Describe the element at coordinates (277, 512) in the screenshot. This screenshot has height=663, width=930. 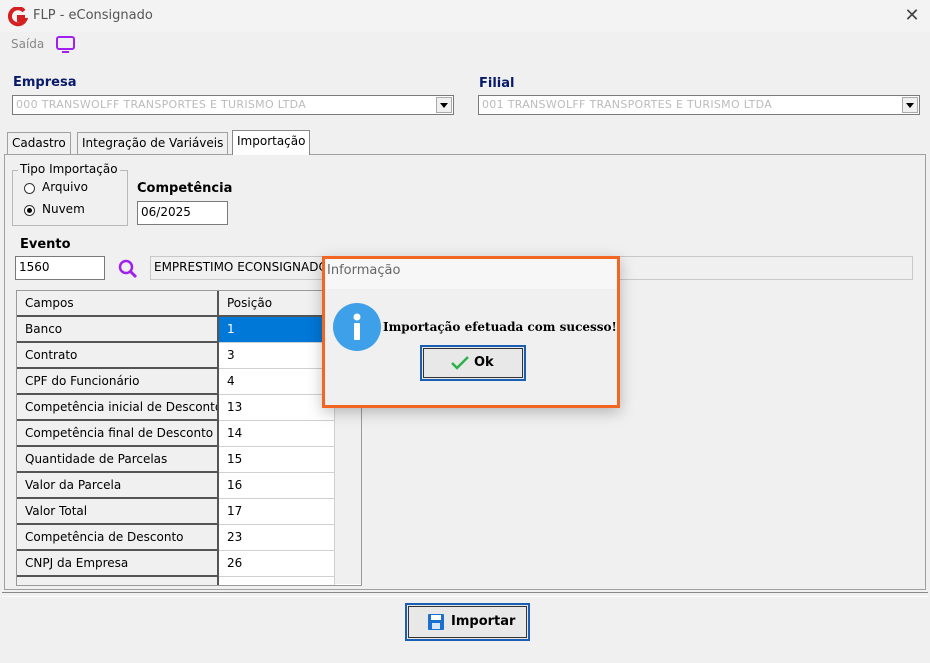
I see `grid-posicao-input: 17` at that location.